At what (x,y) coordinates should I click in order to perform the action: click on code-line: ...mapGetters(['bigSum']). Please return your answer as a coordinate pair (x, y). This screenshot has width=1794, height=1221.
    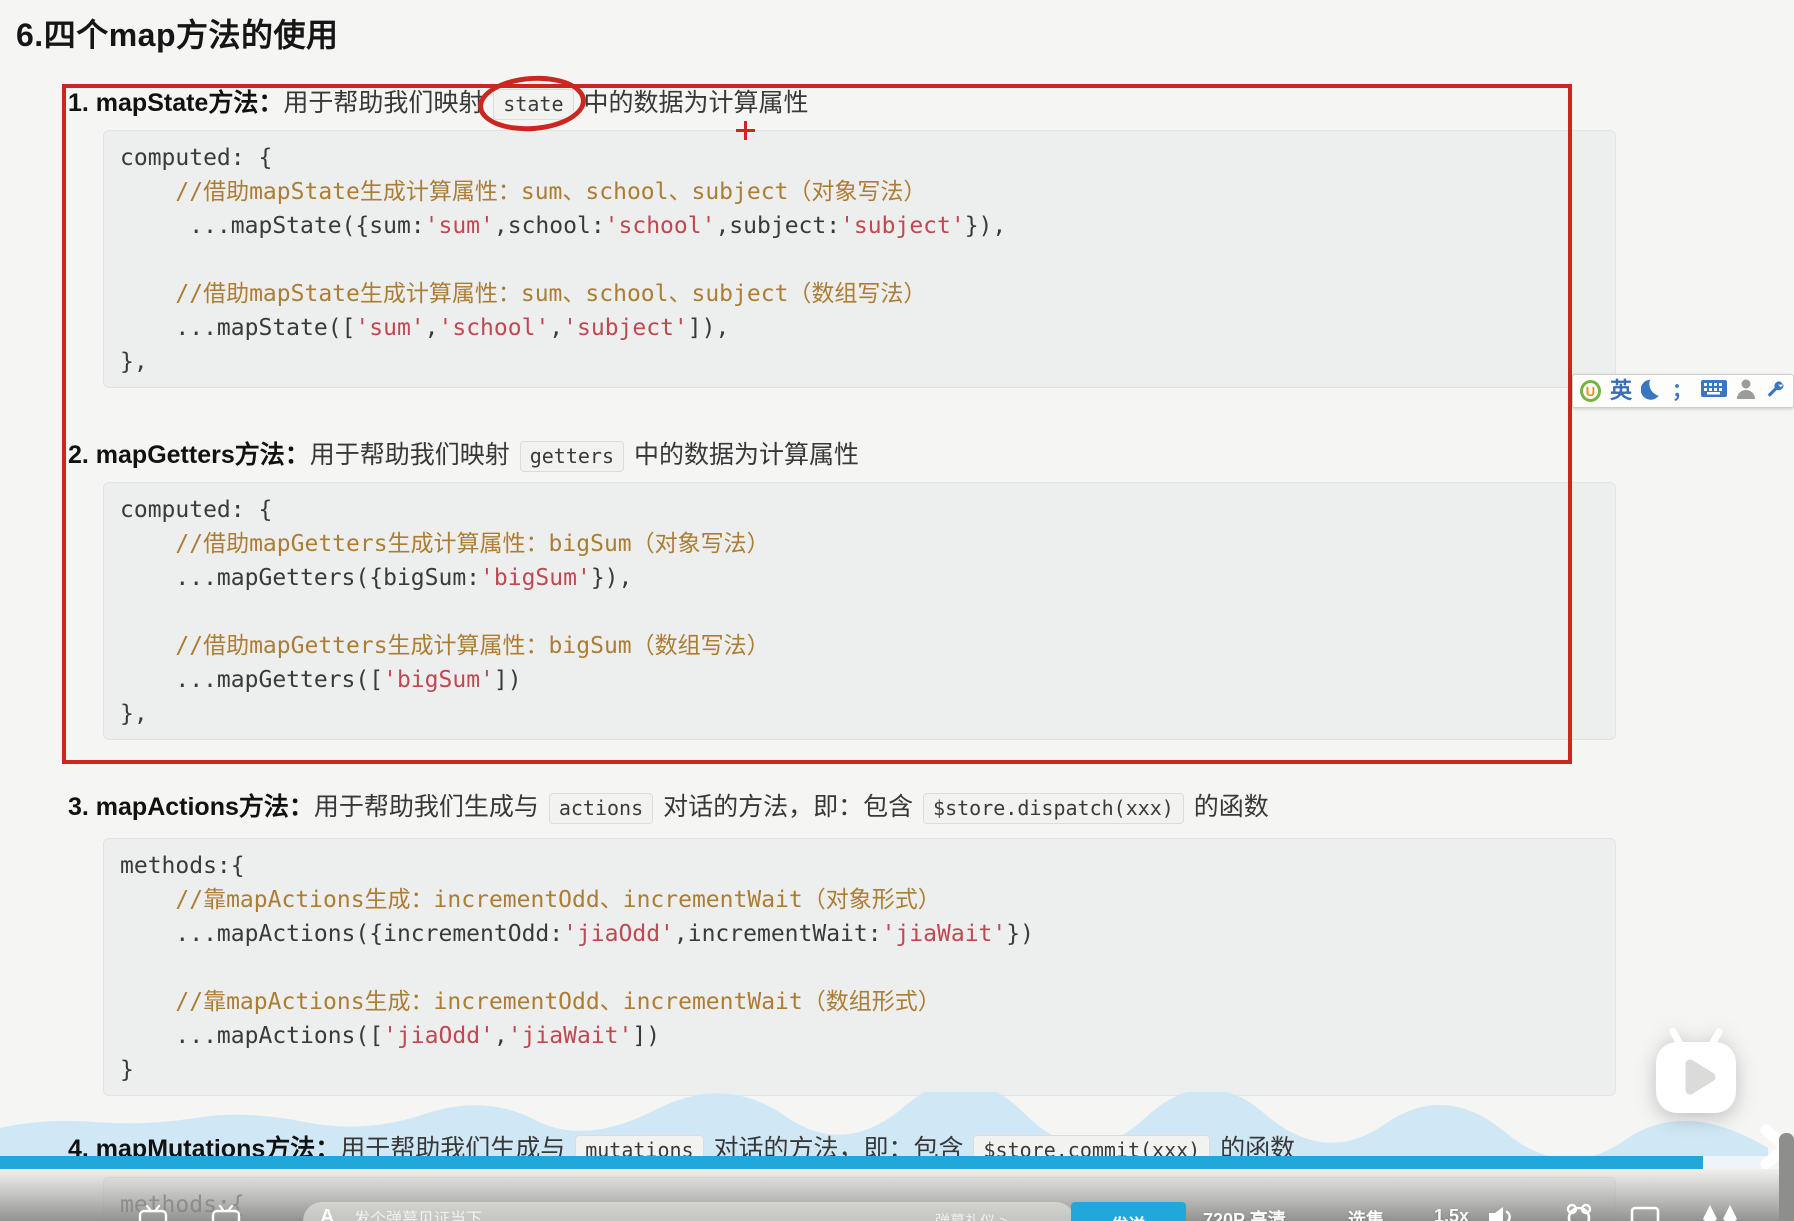
    Looking at the image, I should click on (321, 680).